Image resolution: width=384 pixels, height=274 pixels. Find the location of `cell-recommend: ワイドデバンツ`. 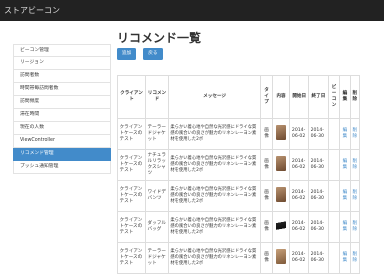

cell-recommend: ワイドデバンツ is located at coordinates (157, 196).